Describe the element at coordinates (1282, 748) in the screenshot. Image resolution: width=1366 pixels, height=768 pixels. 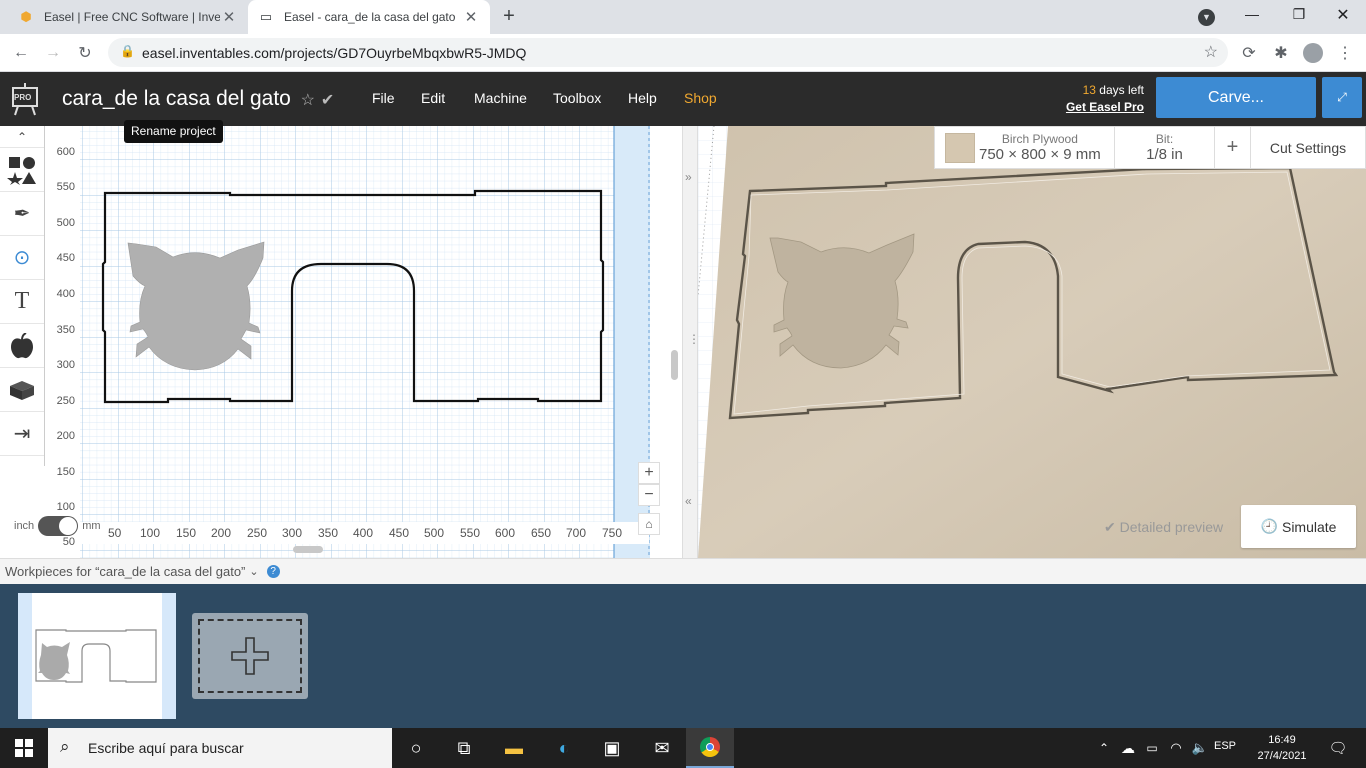
I see `taskbar-clock: 16:49 27/4/2021` at that location.